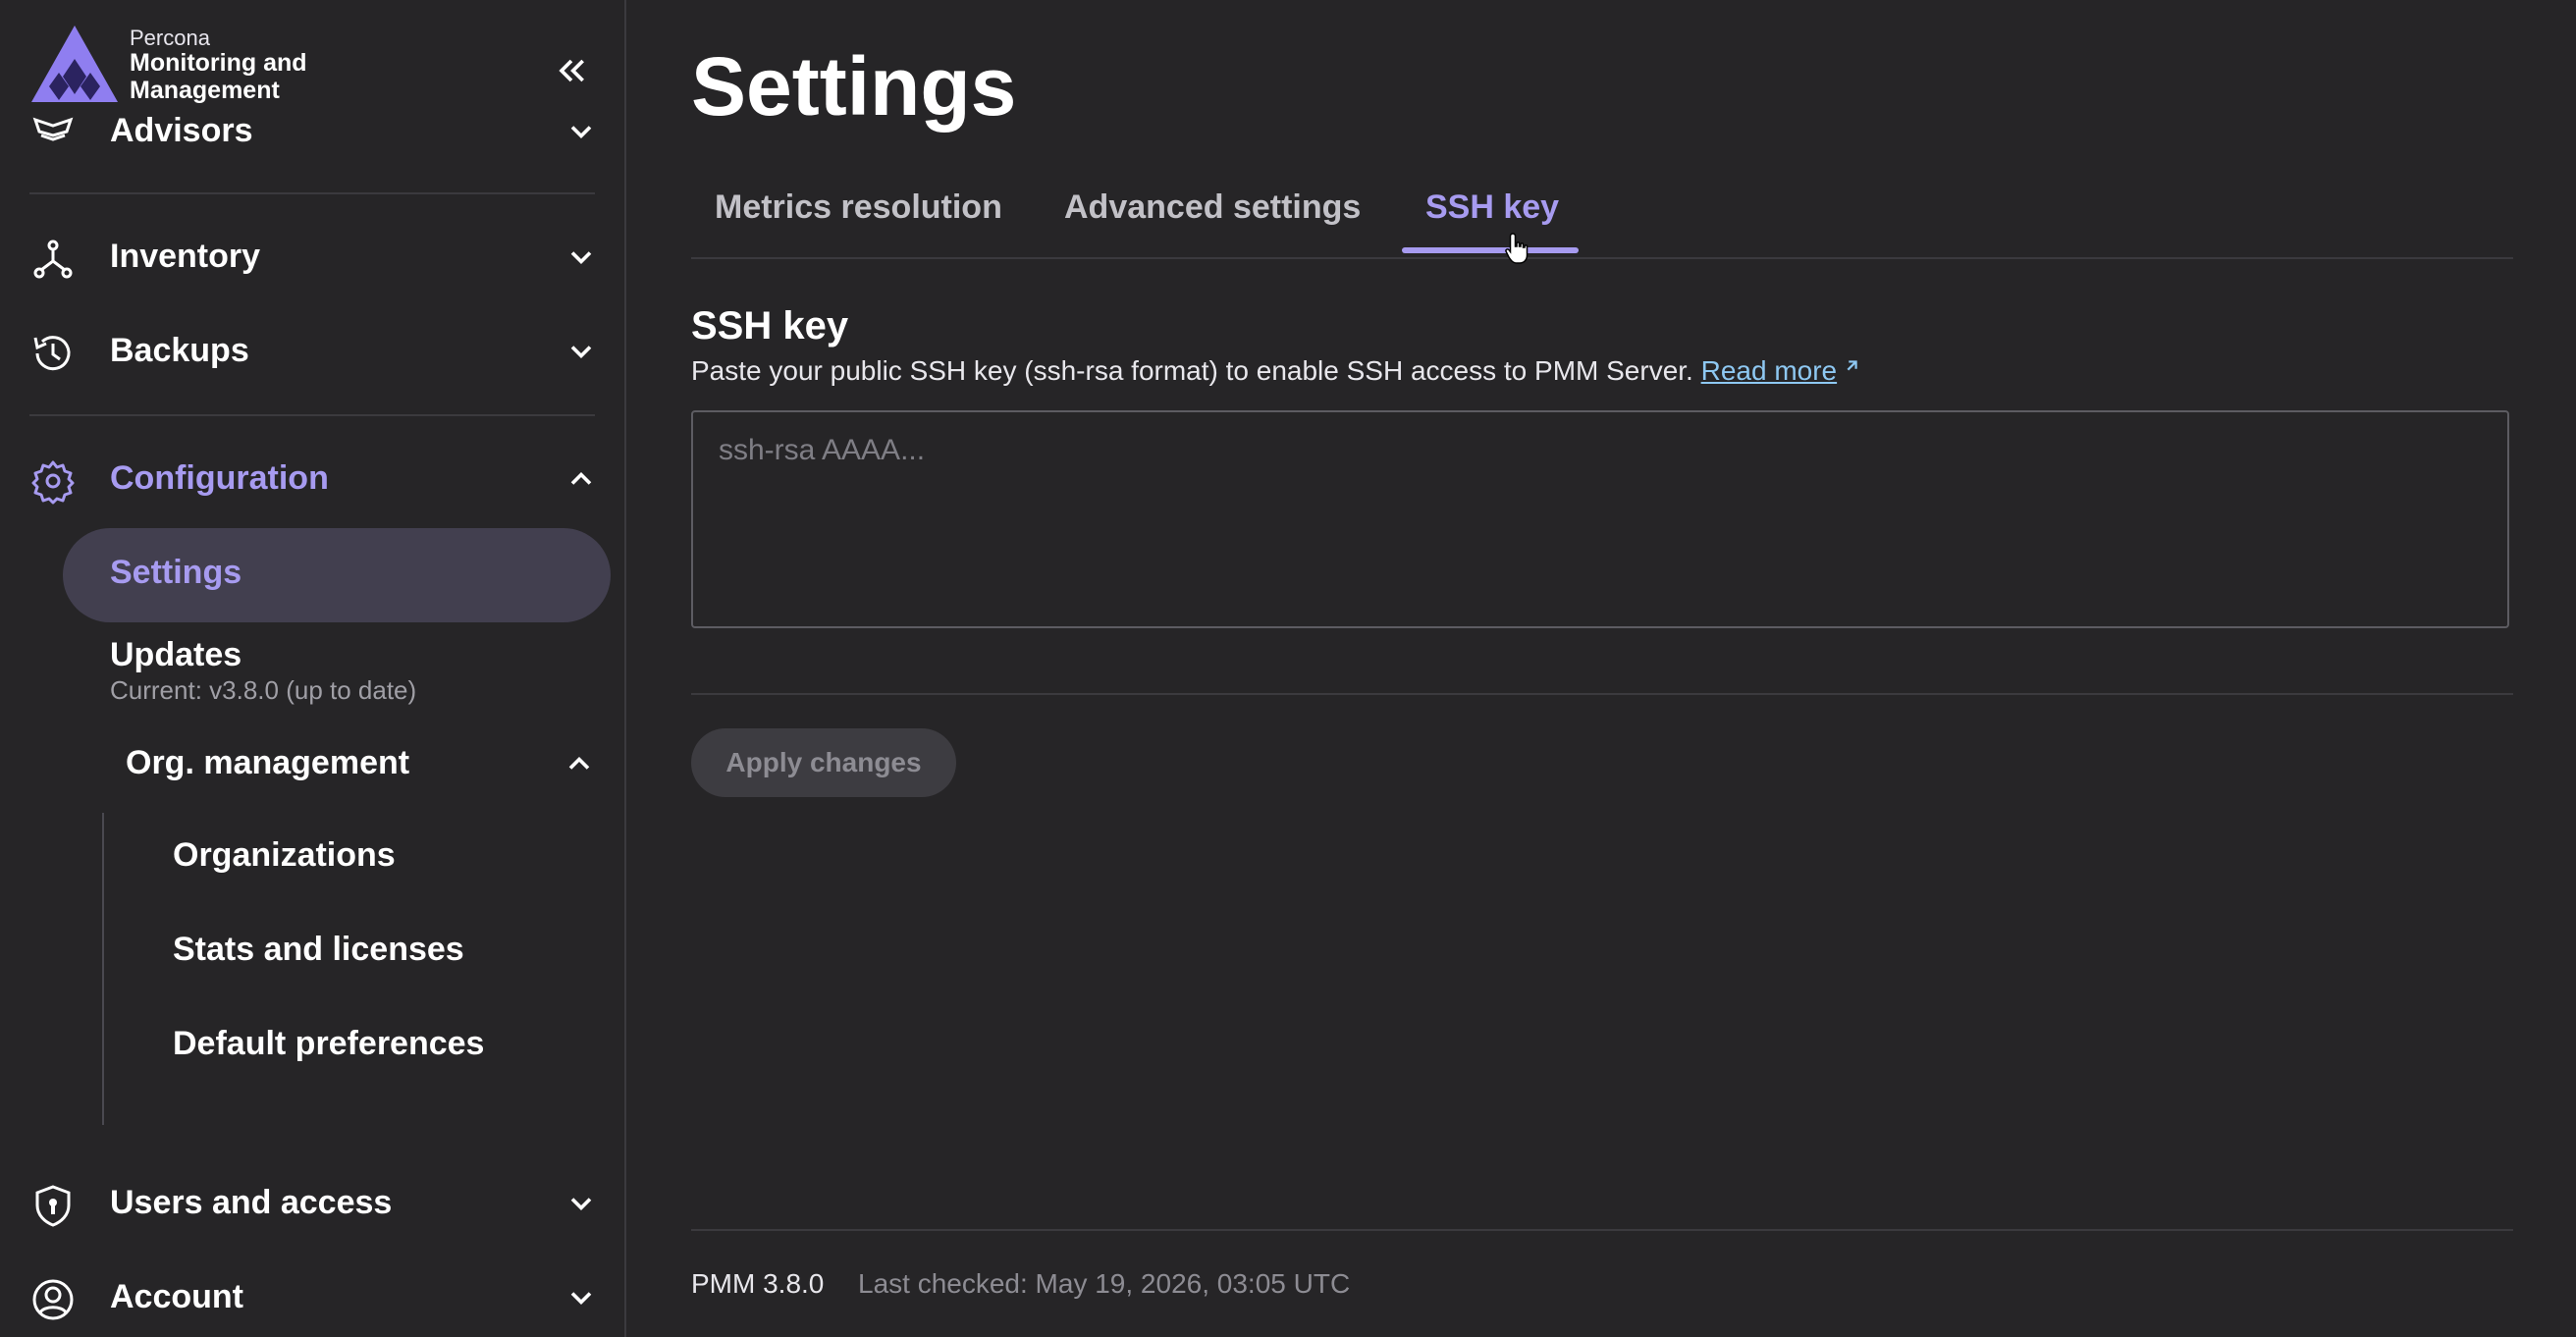 The height and width of the screenshot is (1337, 2576). What do you see at coordinates (170, 38) in the screenshot?
I see `brand-company: Percona` at bounding box center [170, 38].